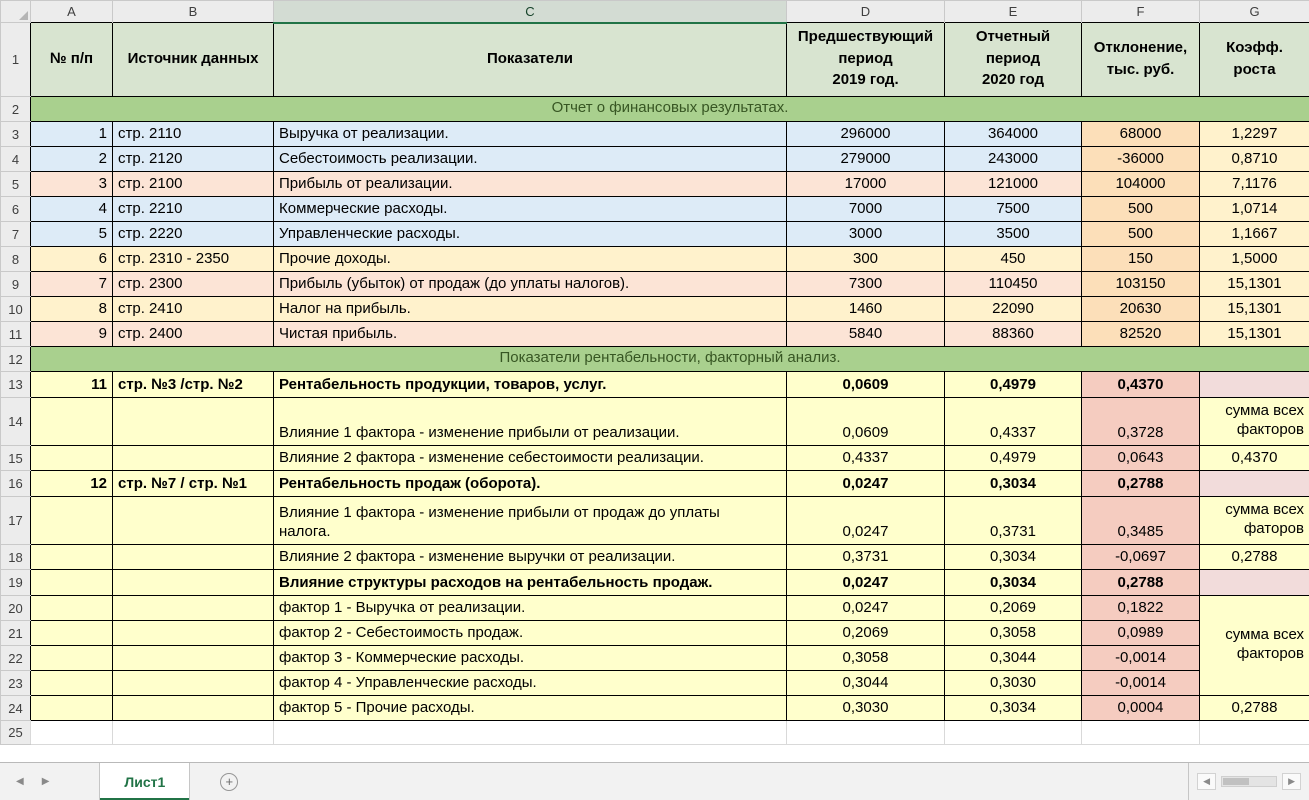  What do you see at coordinates (193, 520) in the screenshot?
I see `cell-B17` at bounding box center [193, 520].